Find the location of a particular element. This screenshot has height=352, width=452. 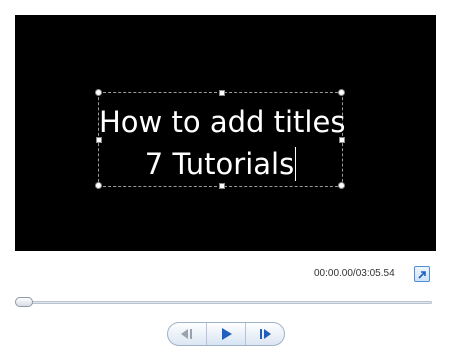

title-line-1: How to add titles is located at coordinates (222, 122).